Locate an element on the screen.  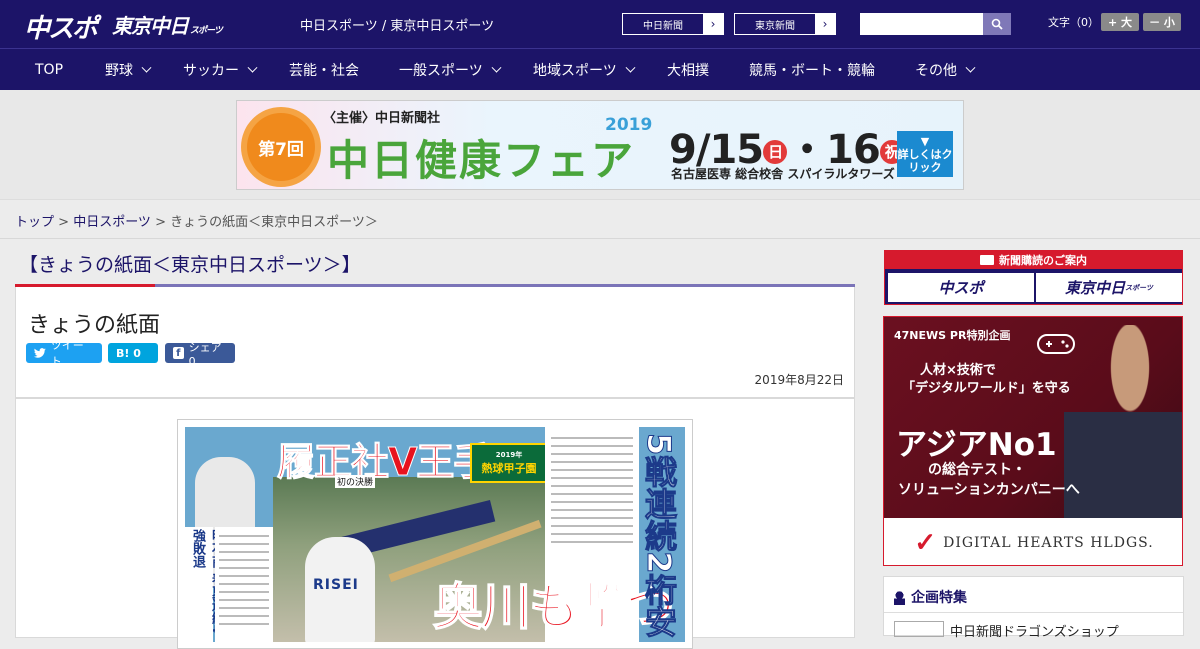
breadcrumb-current: きょうの紙面＜東京中日スポーツ＞ is located at coordinates (274, 222).